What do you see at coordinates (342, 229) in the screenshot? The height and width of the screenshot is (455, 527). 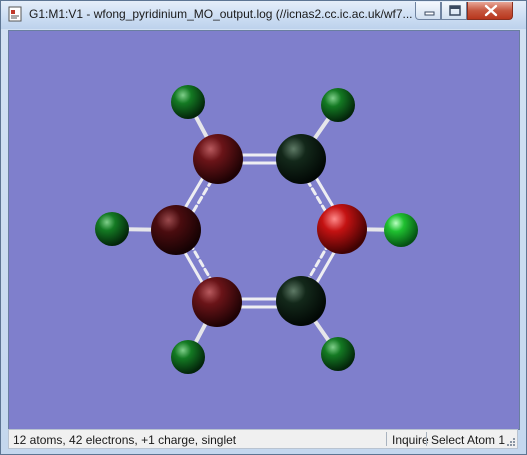 I see `nitrogen-atom` at bounding box center [342, 229].